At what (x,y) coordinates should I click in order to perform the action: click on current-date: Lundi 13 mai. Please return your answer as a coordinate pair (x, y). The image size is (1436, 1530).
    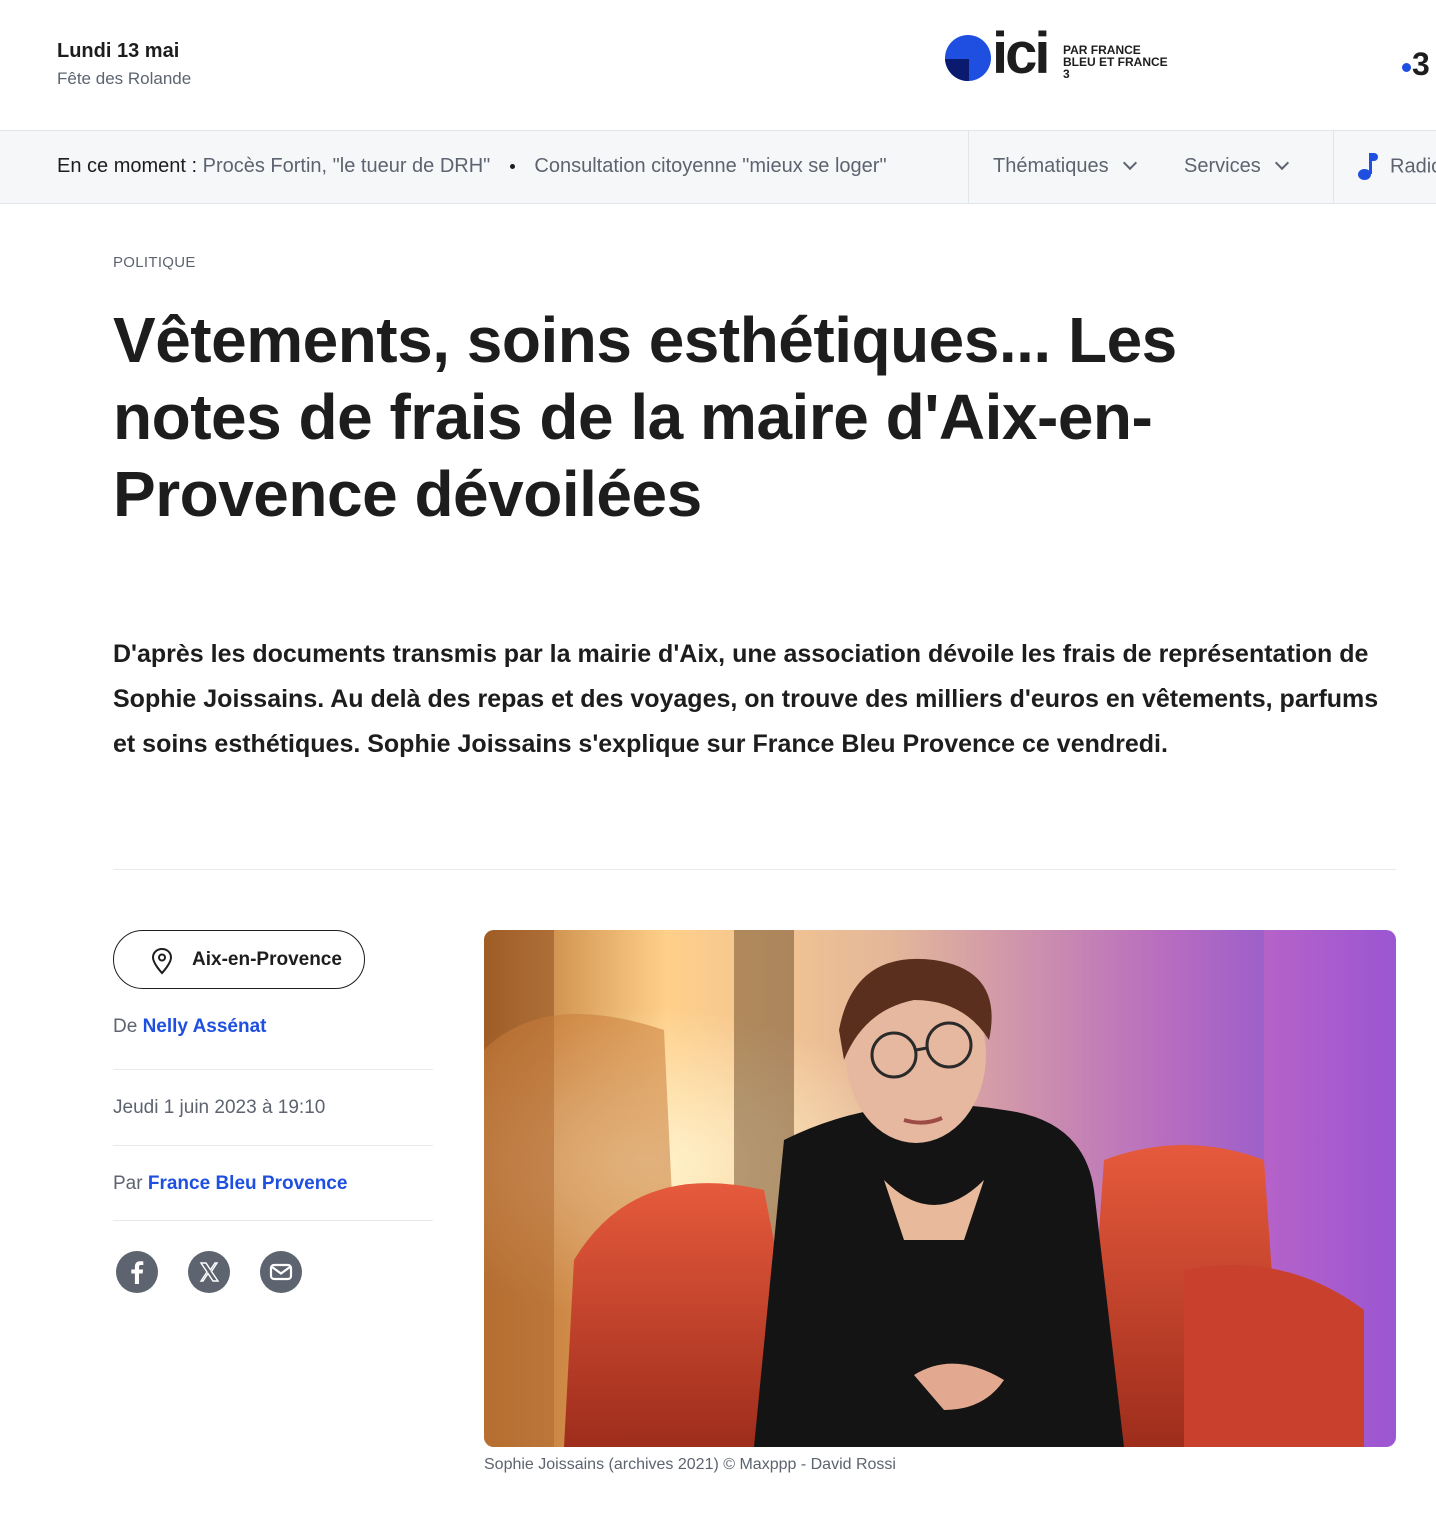
    Looking at the image, I should click on (118, 51).